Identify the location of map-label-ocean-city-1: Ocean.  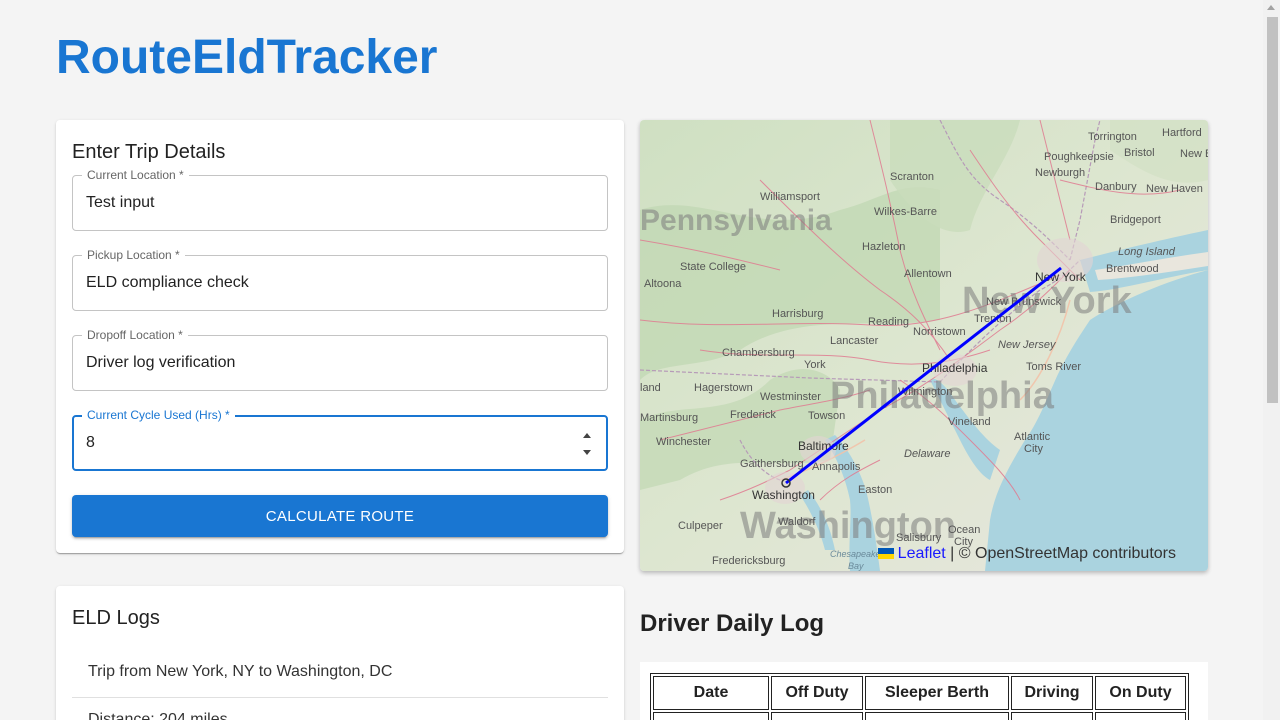
(964, 530).